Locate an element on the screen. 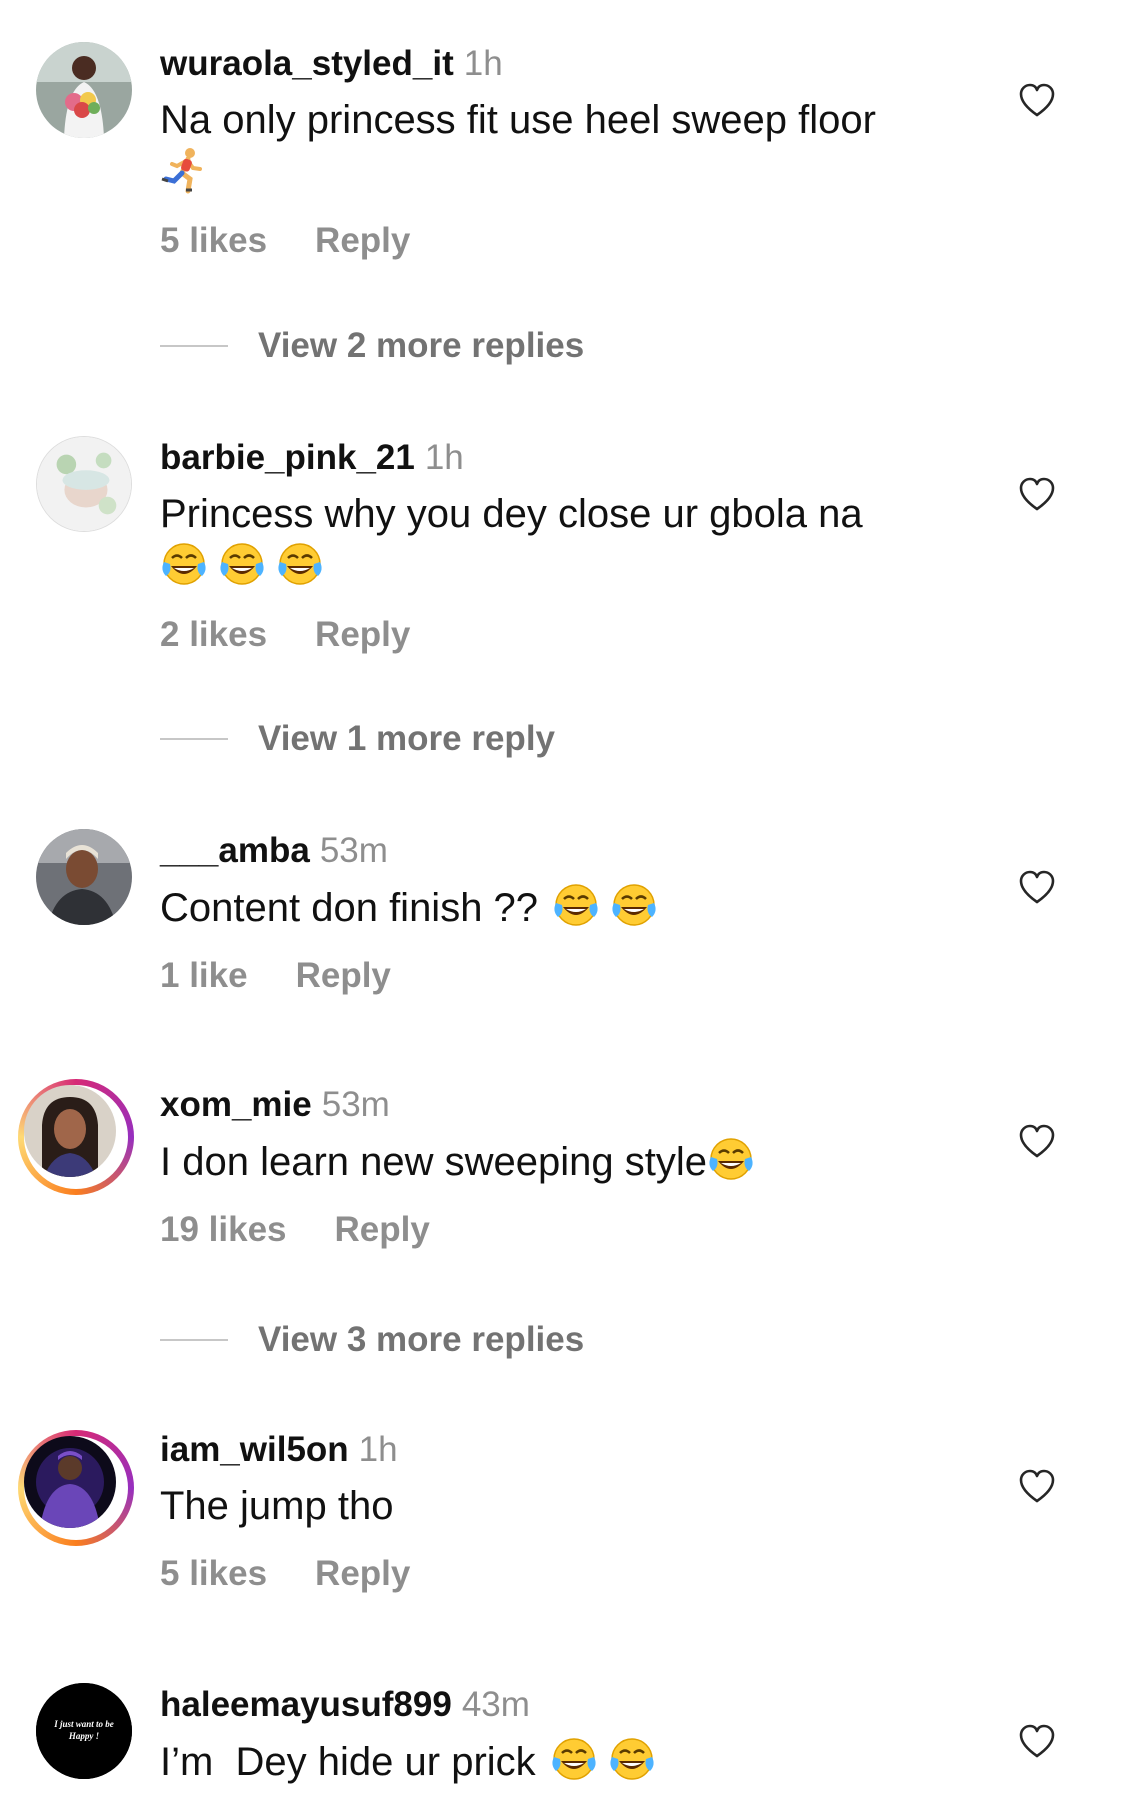 The image size is (1125, 1806). likes-count: 2 likes is located at coordinates (213, 634).